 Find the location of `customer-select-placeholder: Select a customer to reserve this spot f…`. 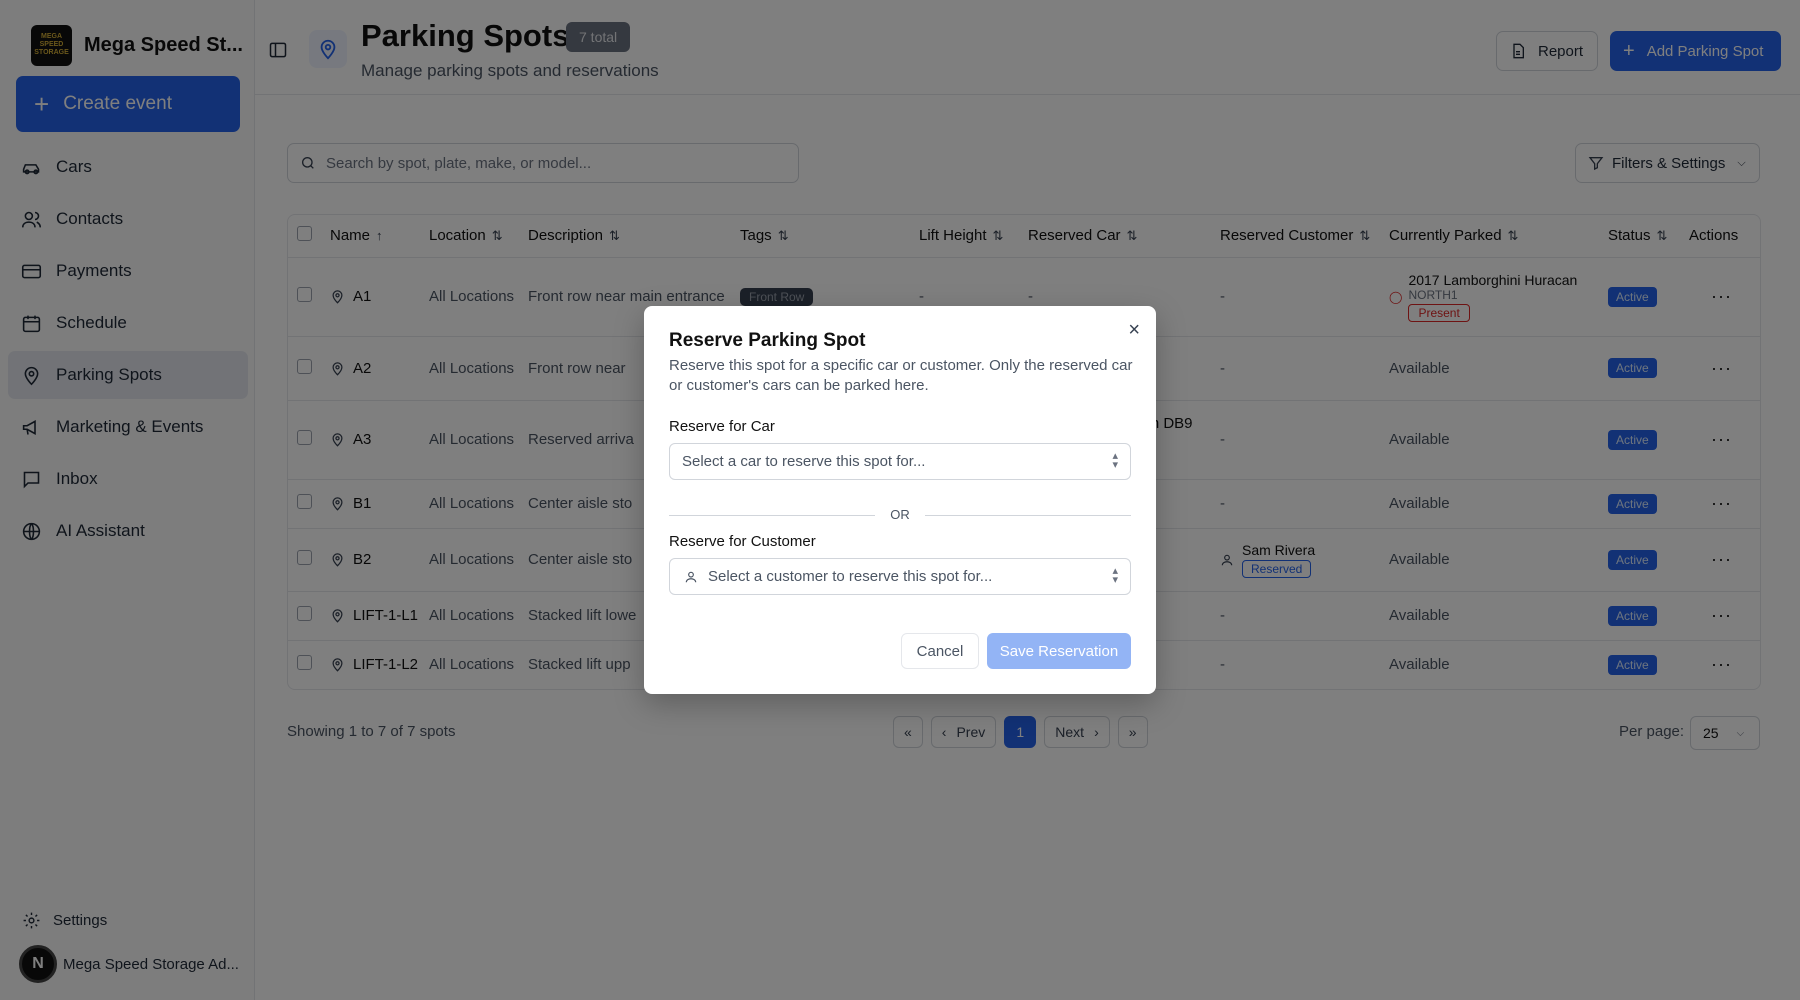

customer-select-placeholder: Select a customer to reserve this spot f… is located at coordinates (850, 576).